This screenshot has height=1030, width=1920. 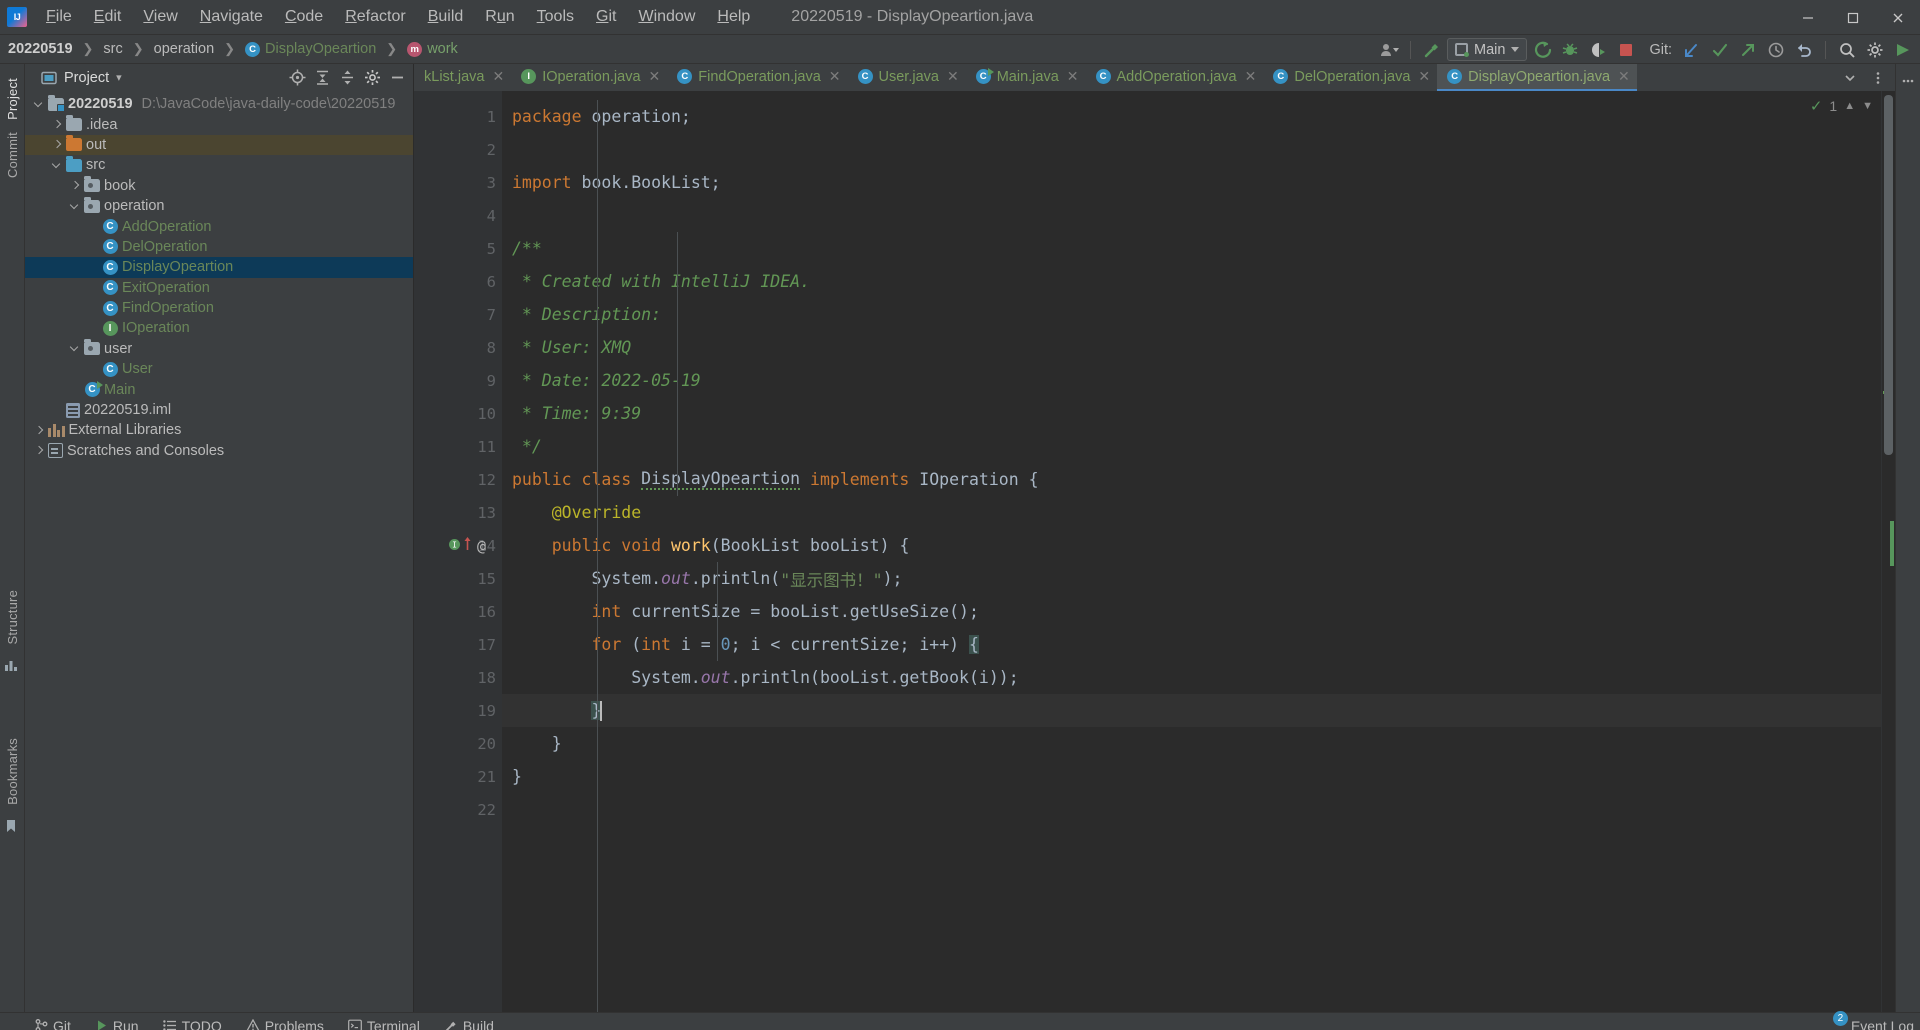 I want to click on breadcrumb-item-displayopeartion: DisplayOpeartion, so click(x=320, y=49).